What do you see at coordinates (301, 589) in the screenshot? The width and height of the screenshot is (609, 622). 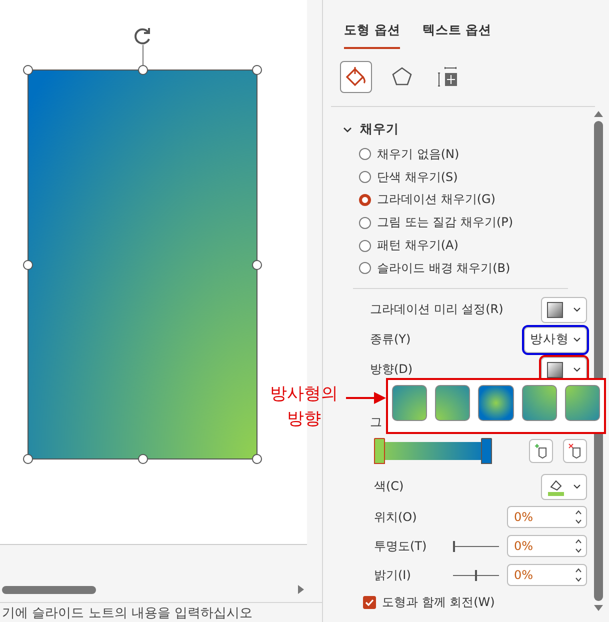 I see `scroll-right-icon` at bounding box center [301, 589].